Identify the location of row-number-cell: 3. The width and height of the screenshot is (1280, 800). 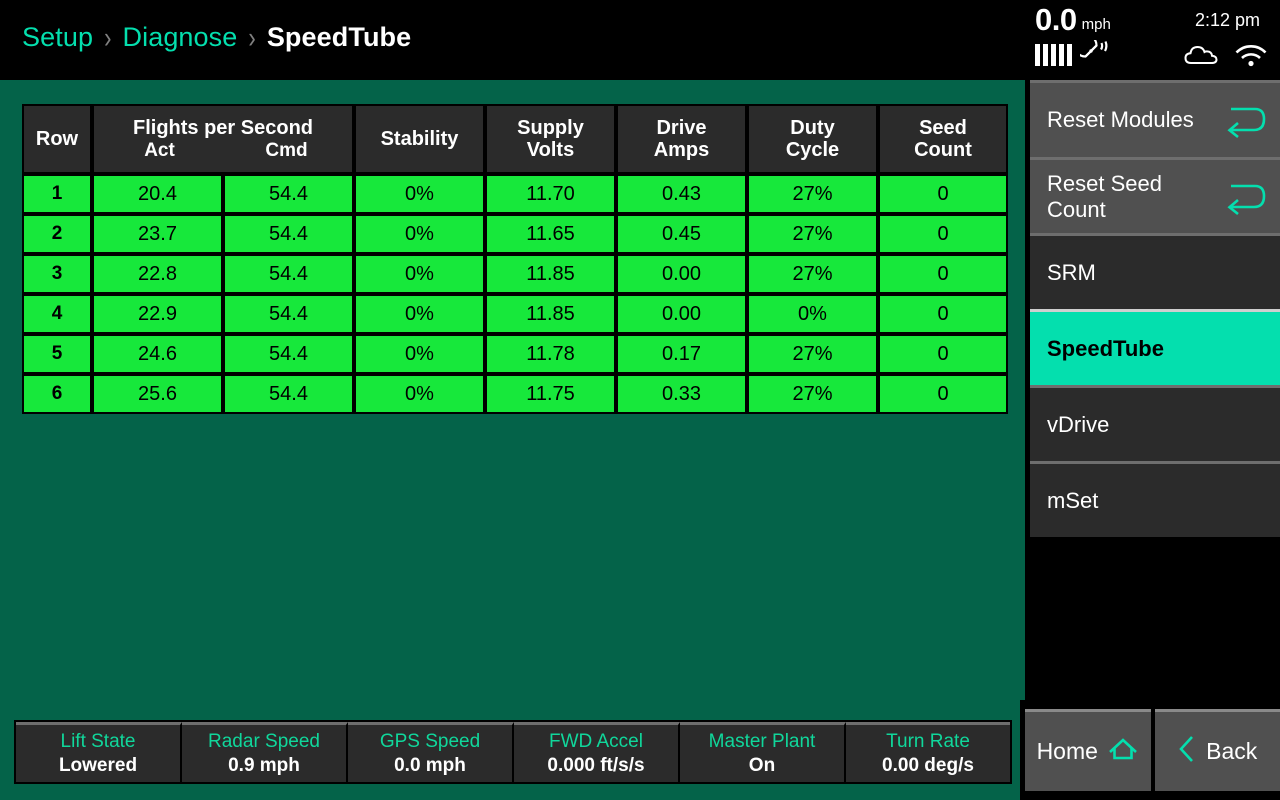
(57, 274).